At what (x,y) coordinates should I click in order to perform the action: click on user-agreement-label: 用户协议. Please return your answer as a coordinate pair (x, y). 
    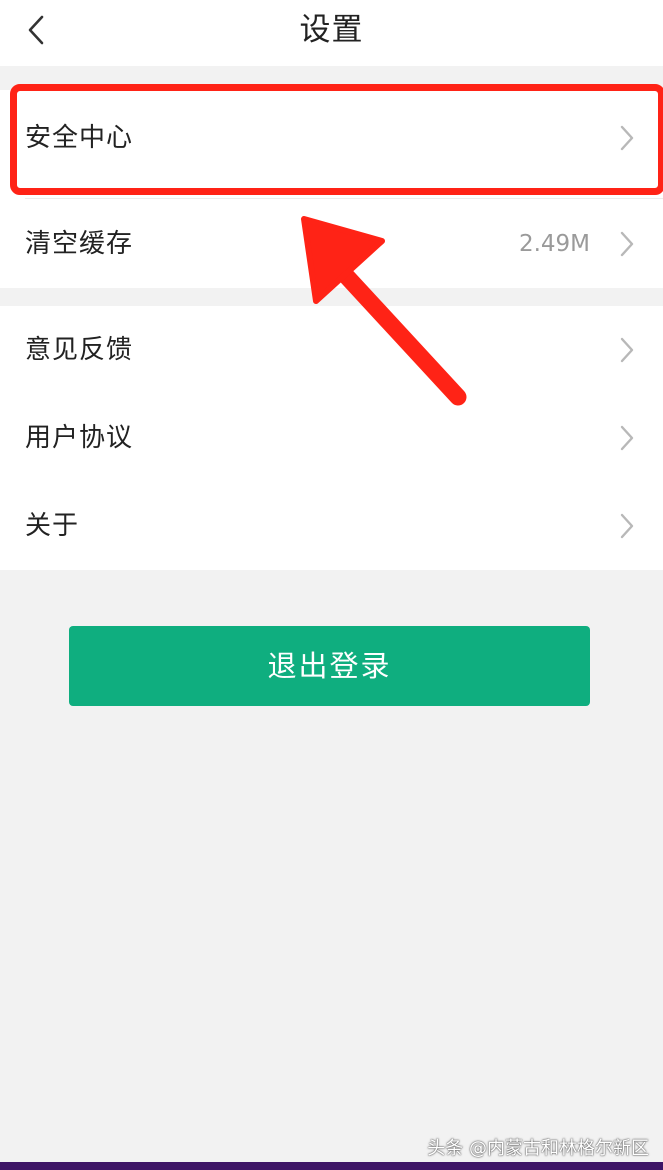
    Looking at the image, I should click on (79, 438).